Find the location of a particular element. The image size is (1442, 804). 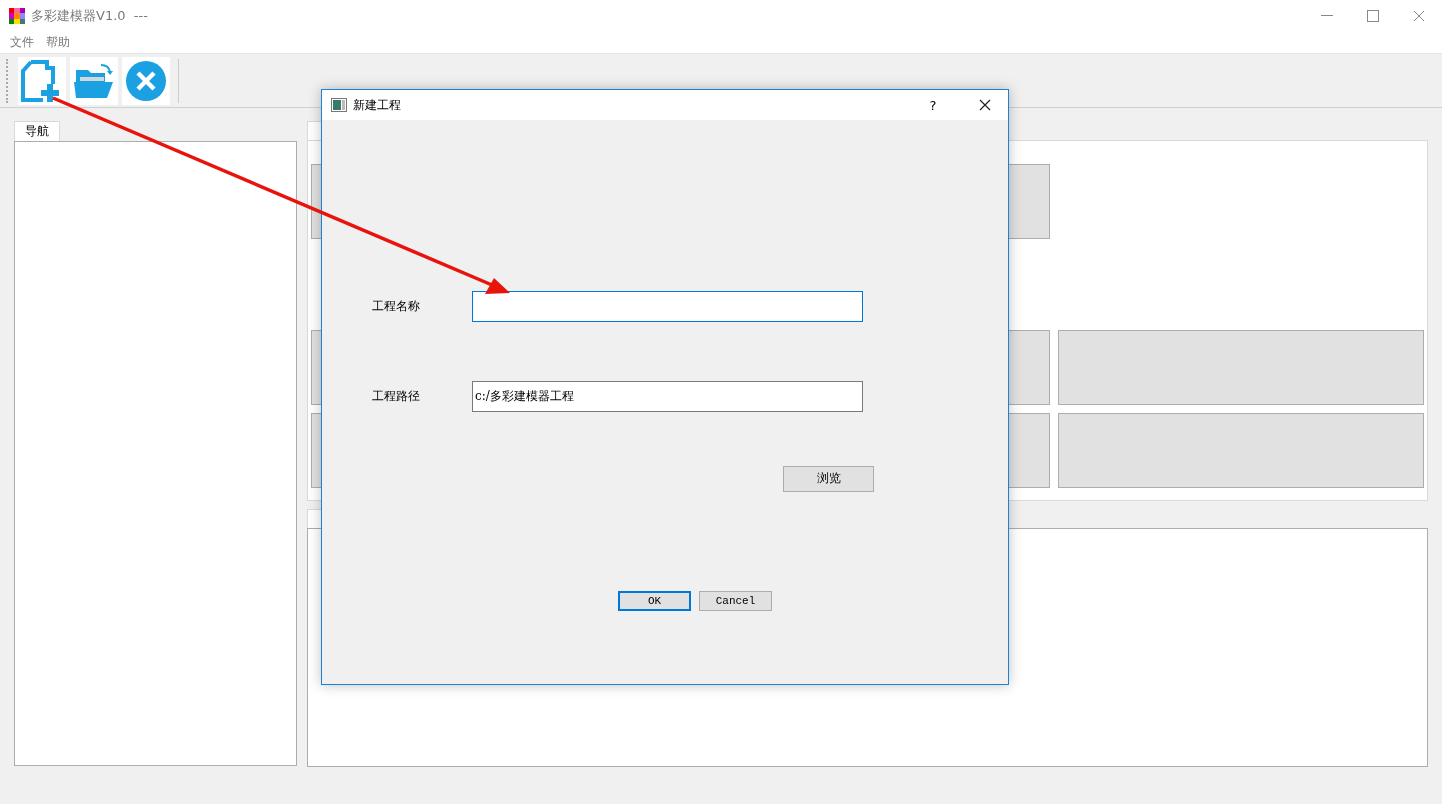

minimize-icon is located at coordinates (1327, 16).